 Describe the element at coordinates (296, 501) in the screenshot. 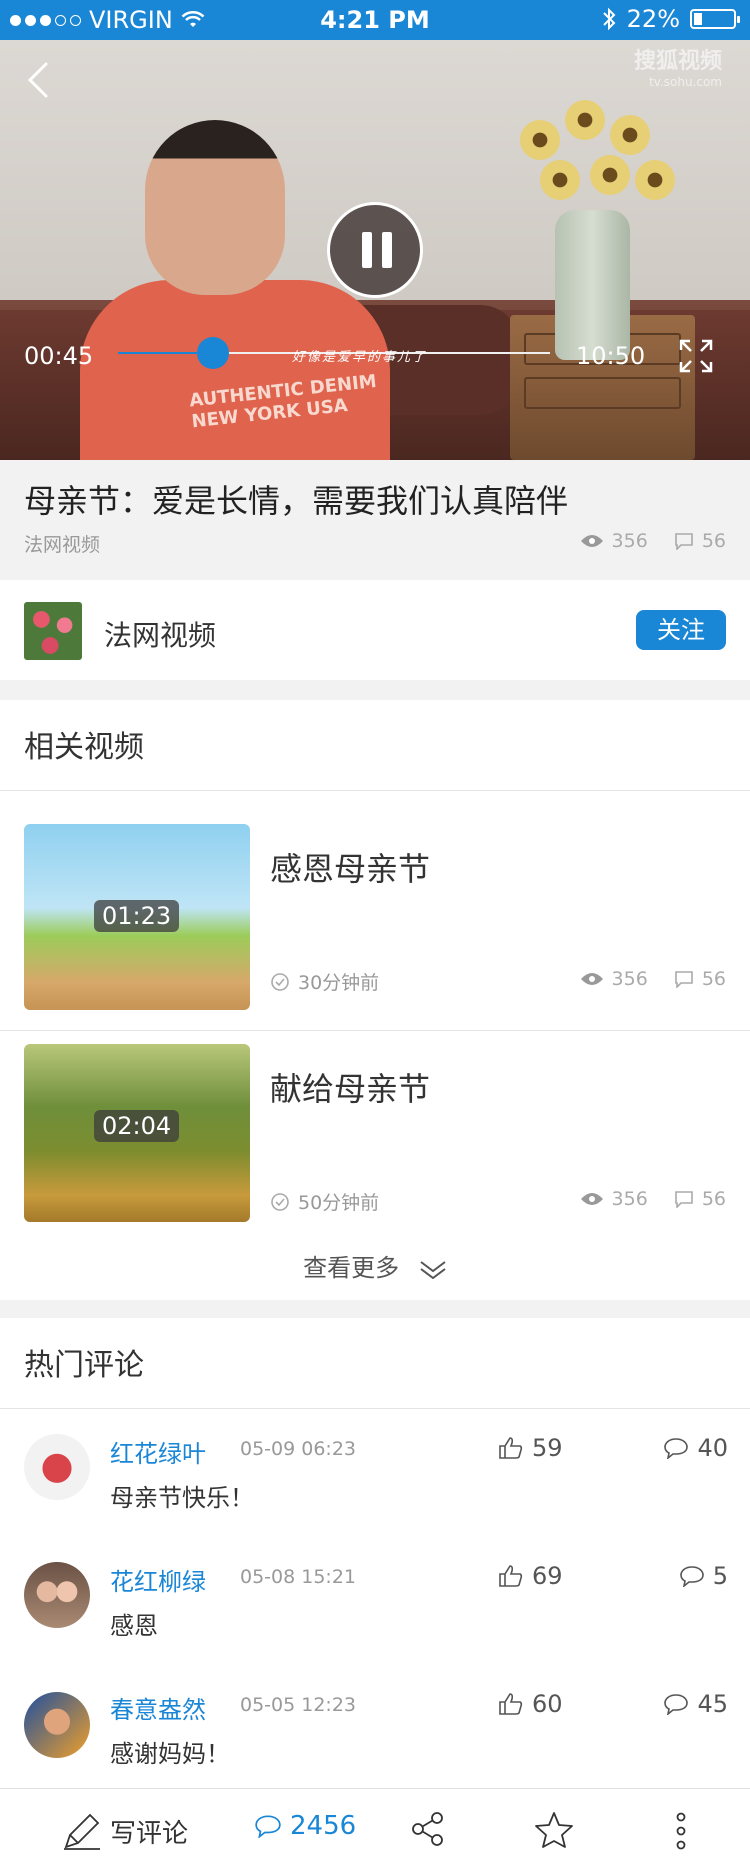

I see `video-title: 母亲节：爱是长情，需要我们认真陪伴` at that location.